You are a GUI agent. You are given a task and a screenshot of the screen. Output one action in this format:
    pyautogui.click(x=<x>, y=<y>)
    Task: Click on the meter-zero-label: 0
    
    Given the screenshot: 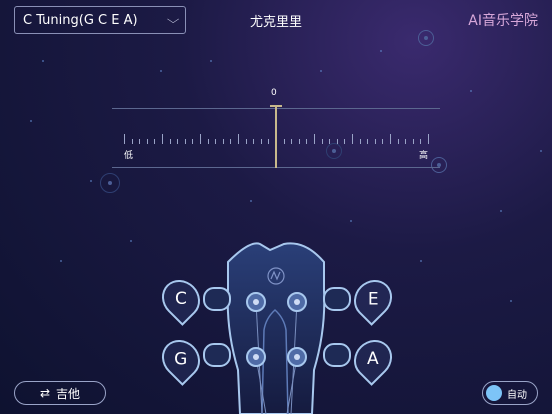 What is the action you would take?
    pyautogui.click(x=274, y=93)
    